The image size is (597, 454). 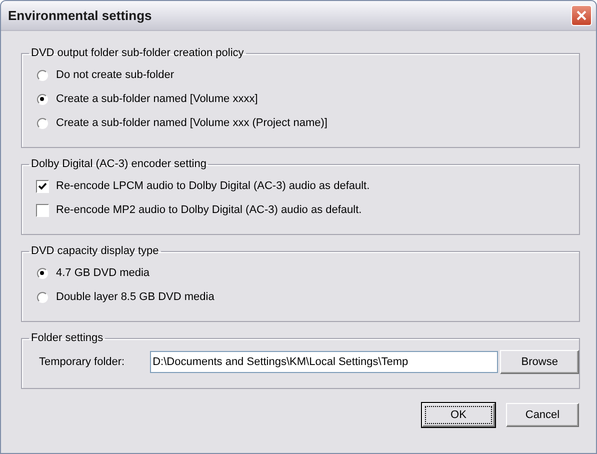 I want to click on window-title: Environmental settings, so click(x=80, y=15).